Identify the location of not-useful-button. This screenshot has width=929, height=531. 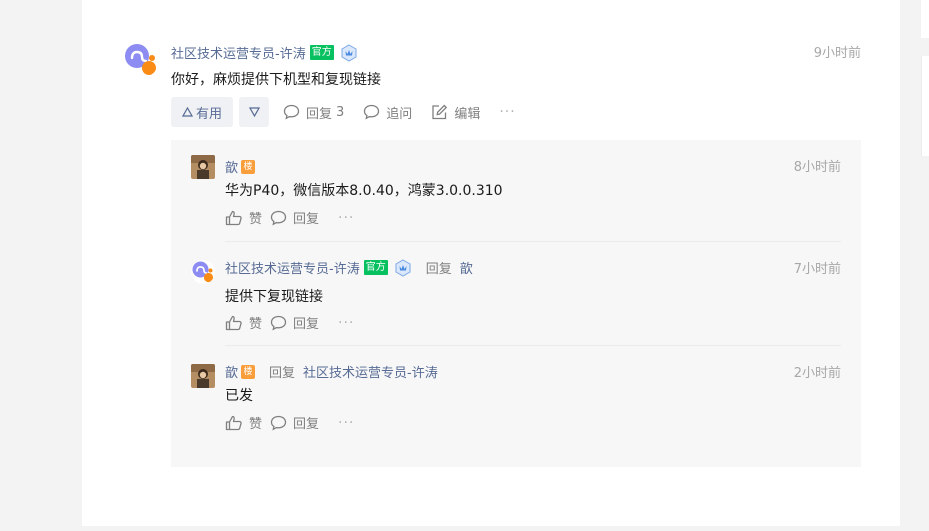
(254, 112).